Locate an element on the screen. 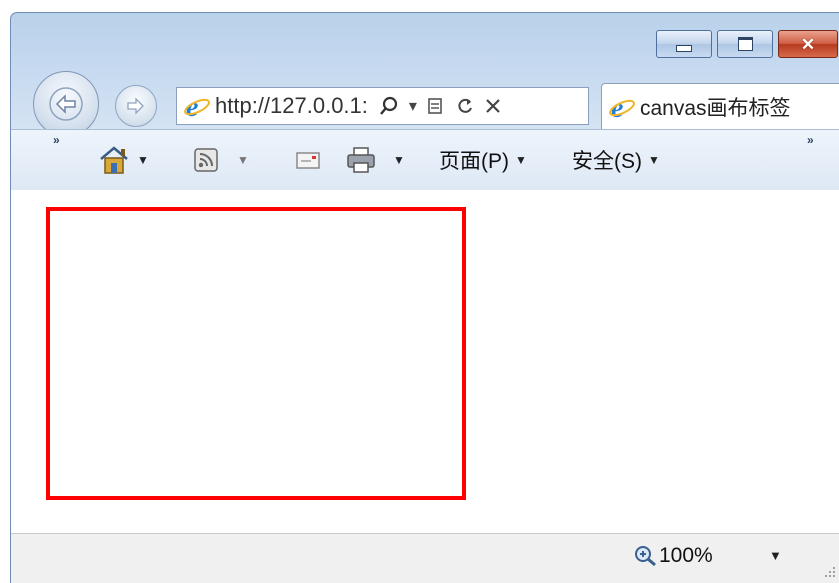 Image resolution: width=839 pixels, height=583 pixels. back-button is located at coordinates (66, 104).